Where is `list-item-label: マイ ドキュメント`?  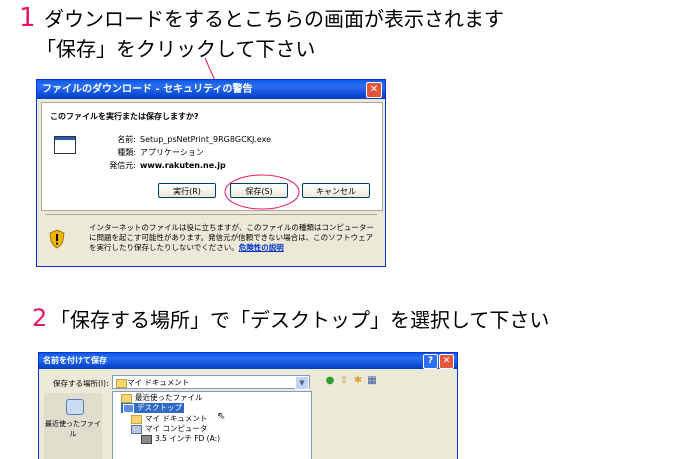 list-item-label: マイ ドキュメント is located at coordinates (176, 418).